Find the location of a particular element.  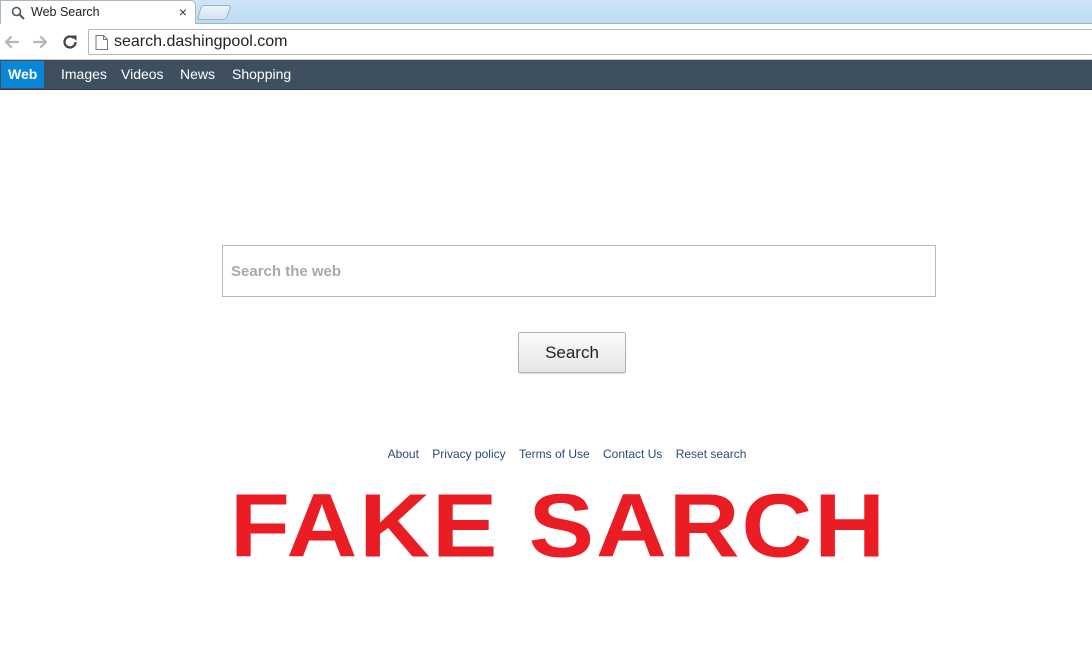

search-input is located at coordinates (579, 271).